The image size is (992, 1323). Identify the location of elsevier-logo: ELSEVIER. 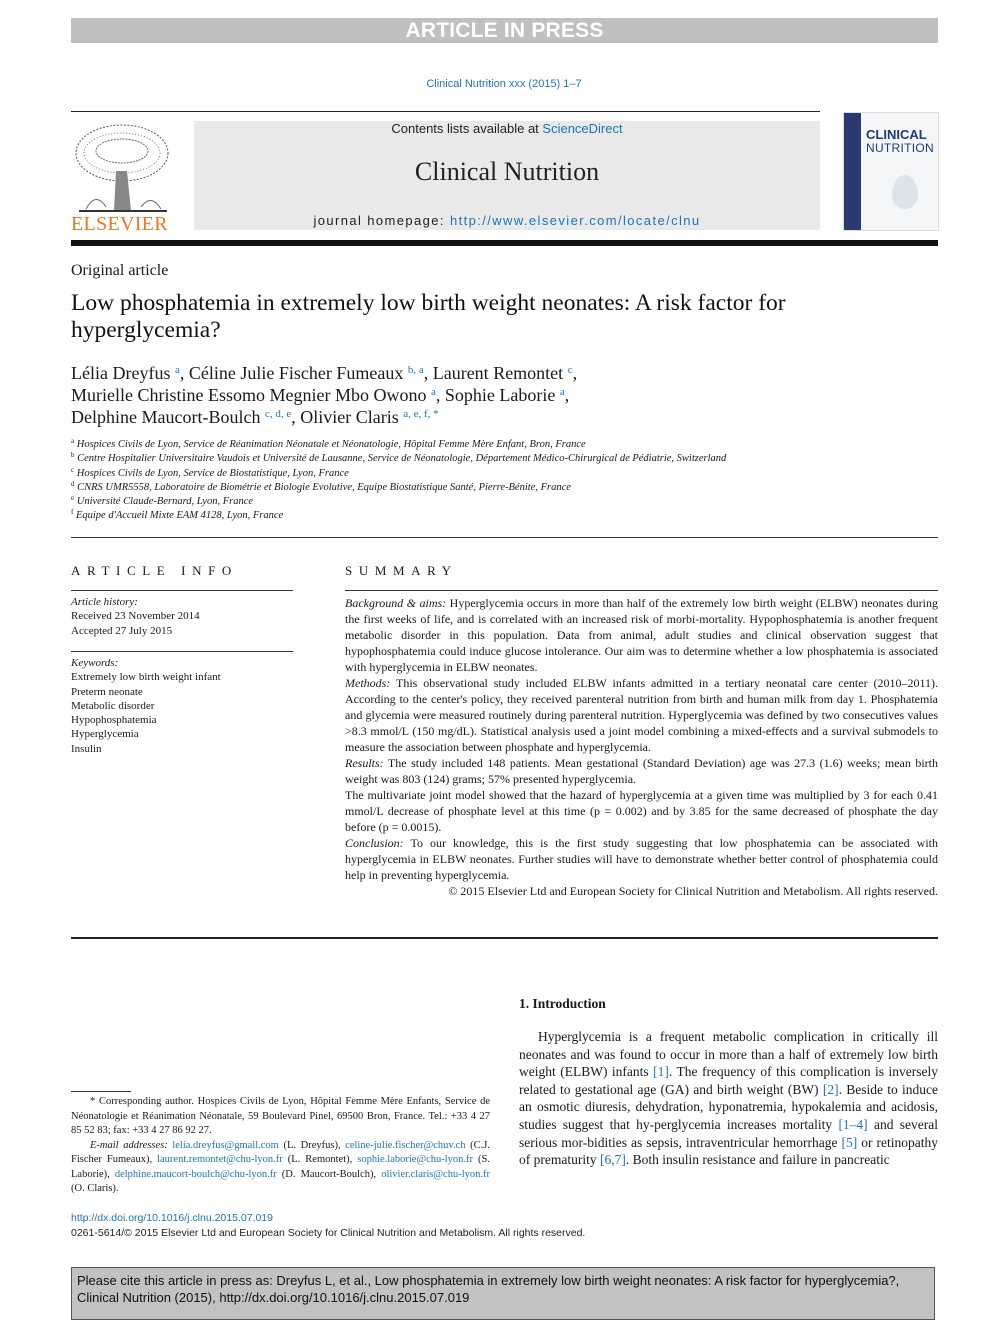
(122, 178).